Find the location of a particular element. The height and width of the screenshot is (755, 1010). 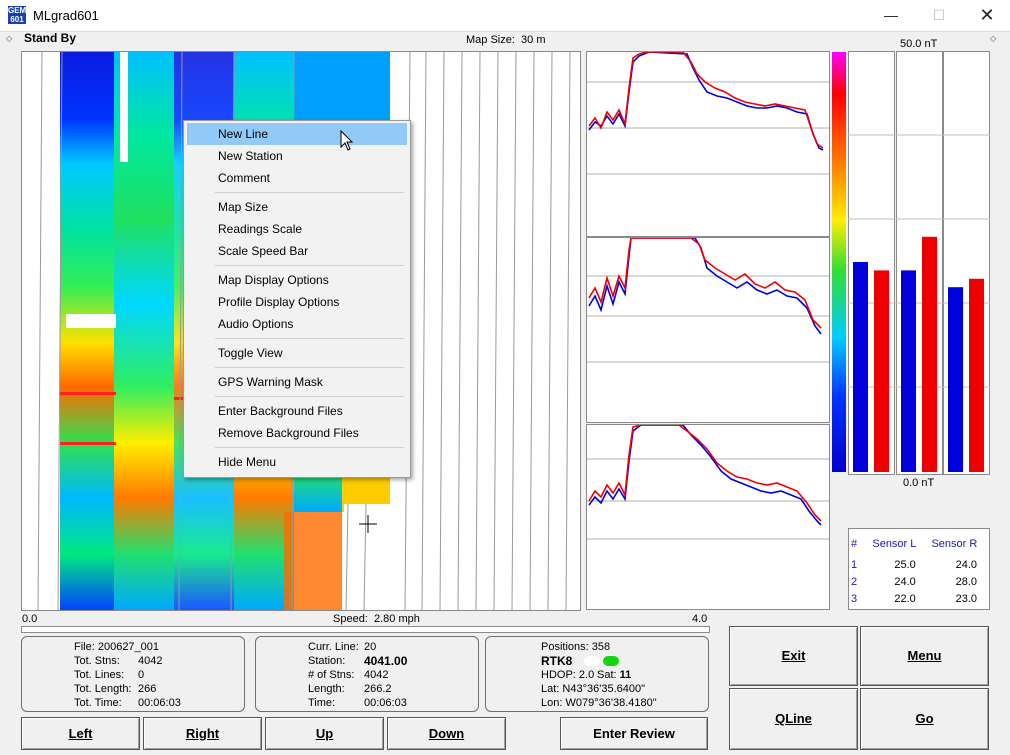

tot-lines-value: 0 is located at coordinates (141, 675).